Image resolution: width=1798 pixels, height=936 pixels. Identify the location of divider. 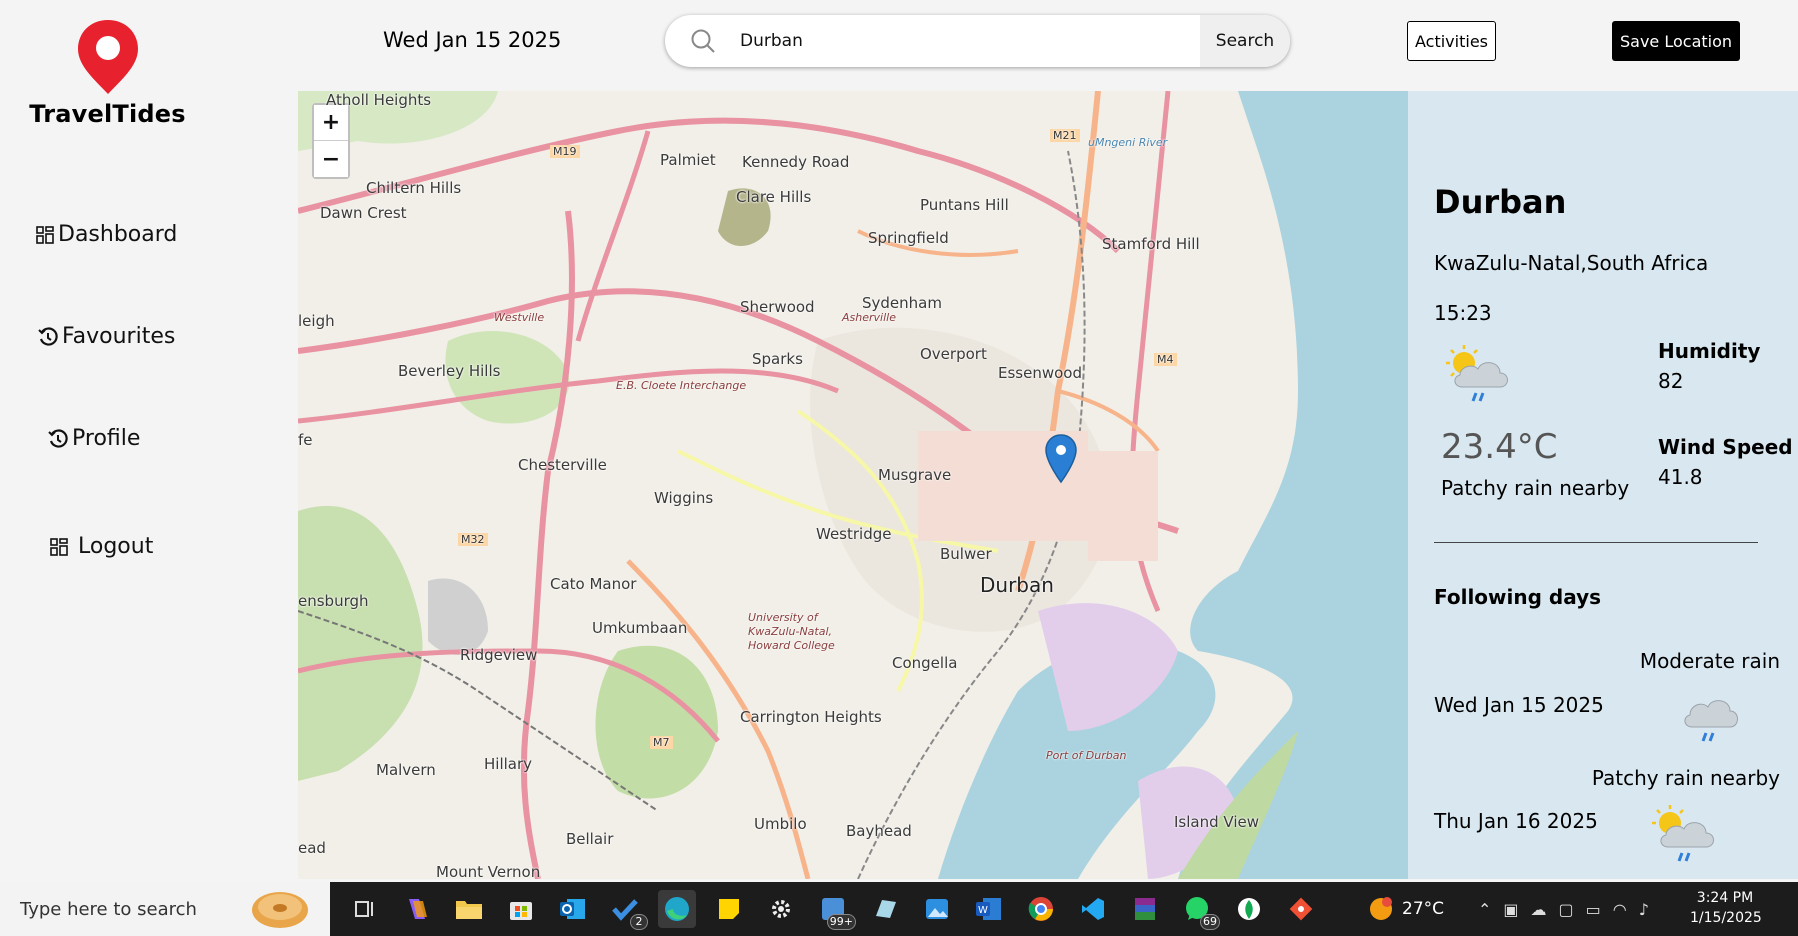
(1596, 542).